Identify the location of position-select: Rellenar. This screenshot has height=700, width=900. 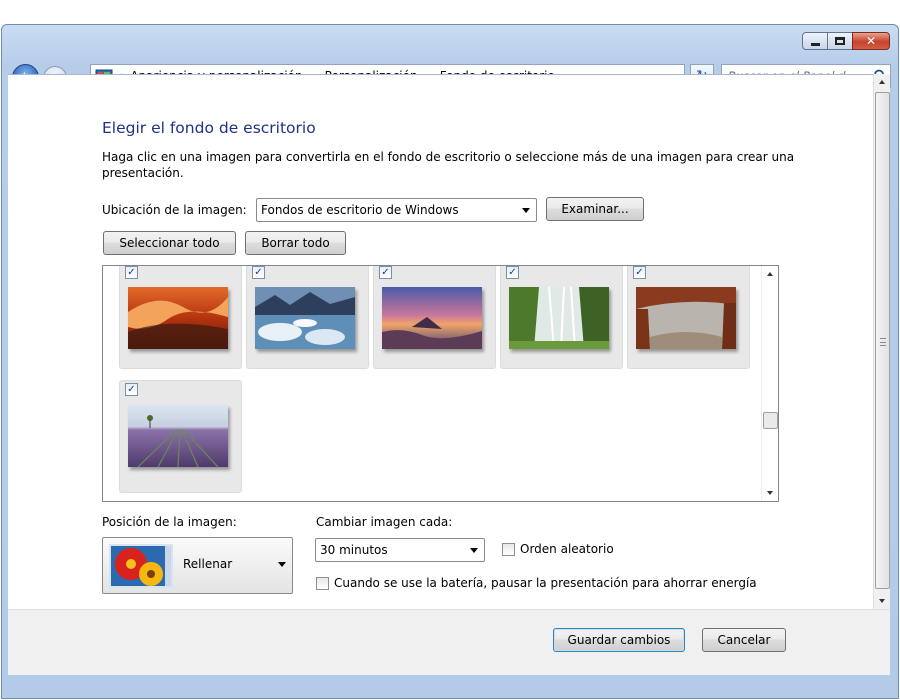
(197, 565).